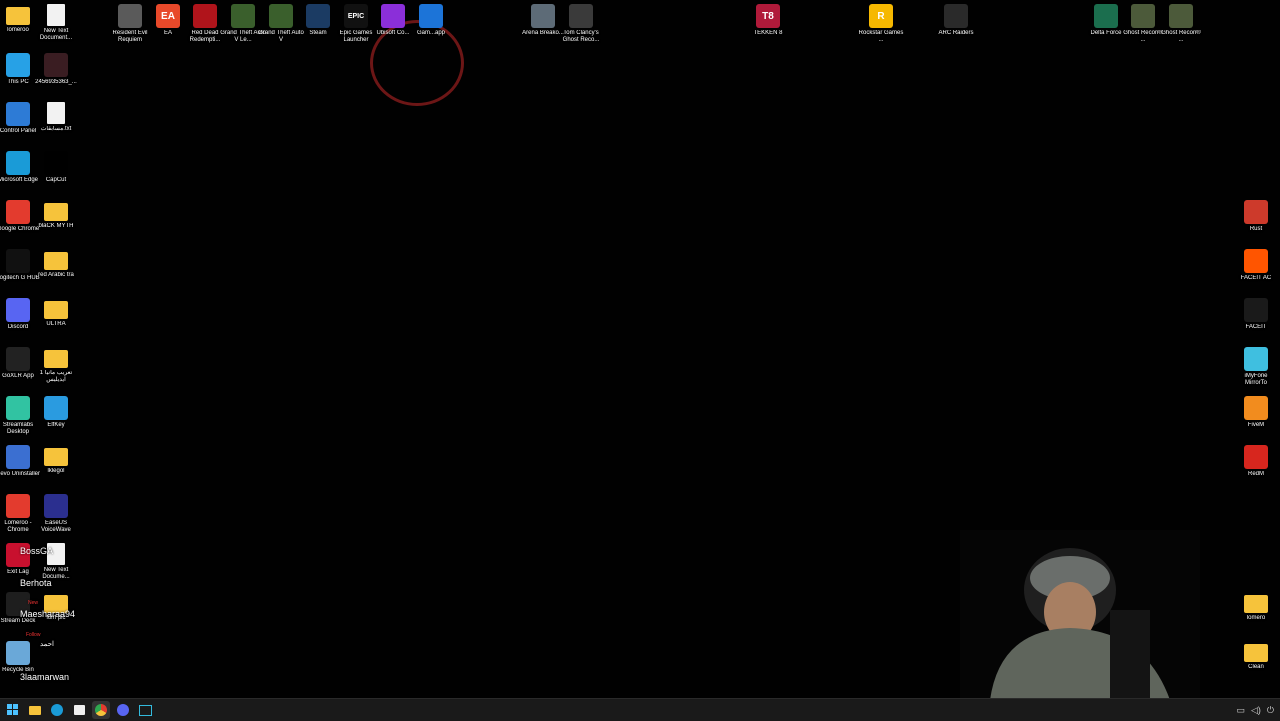 The height and width of the screenshot is (721, 1280). I want to click on shortcut-label: ElfKey, so click(56, 425).